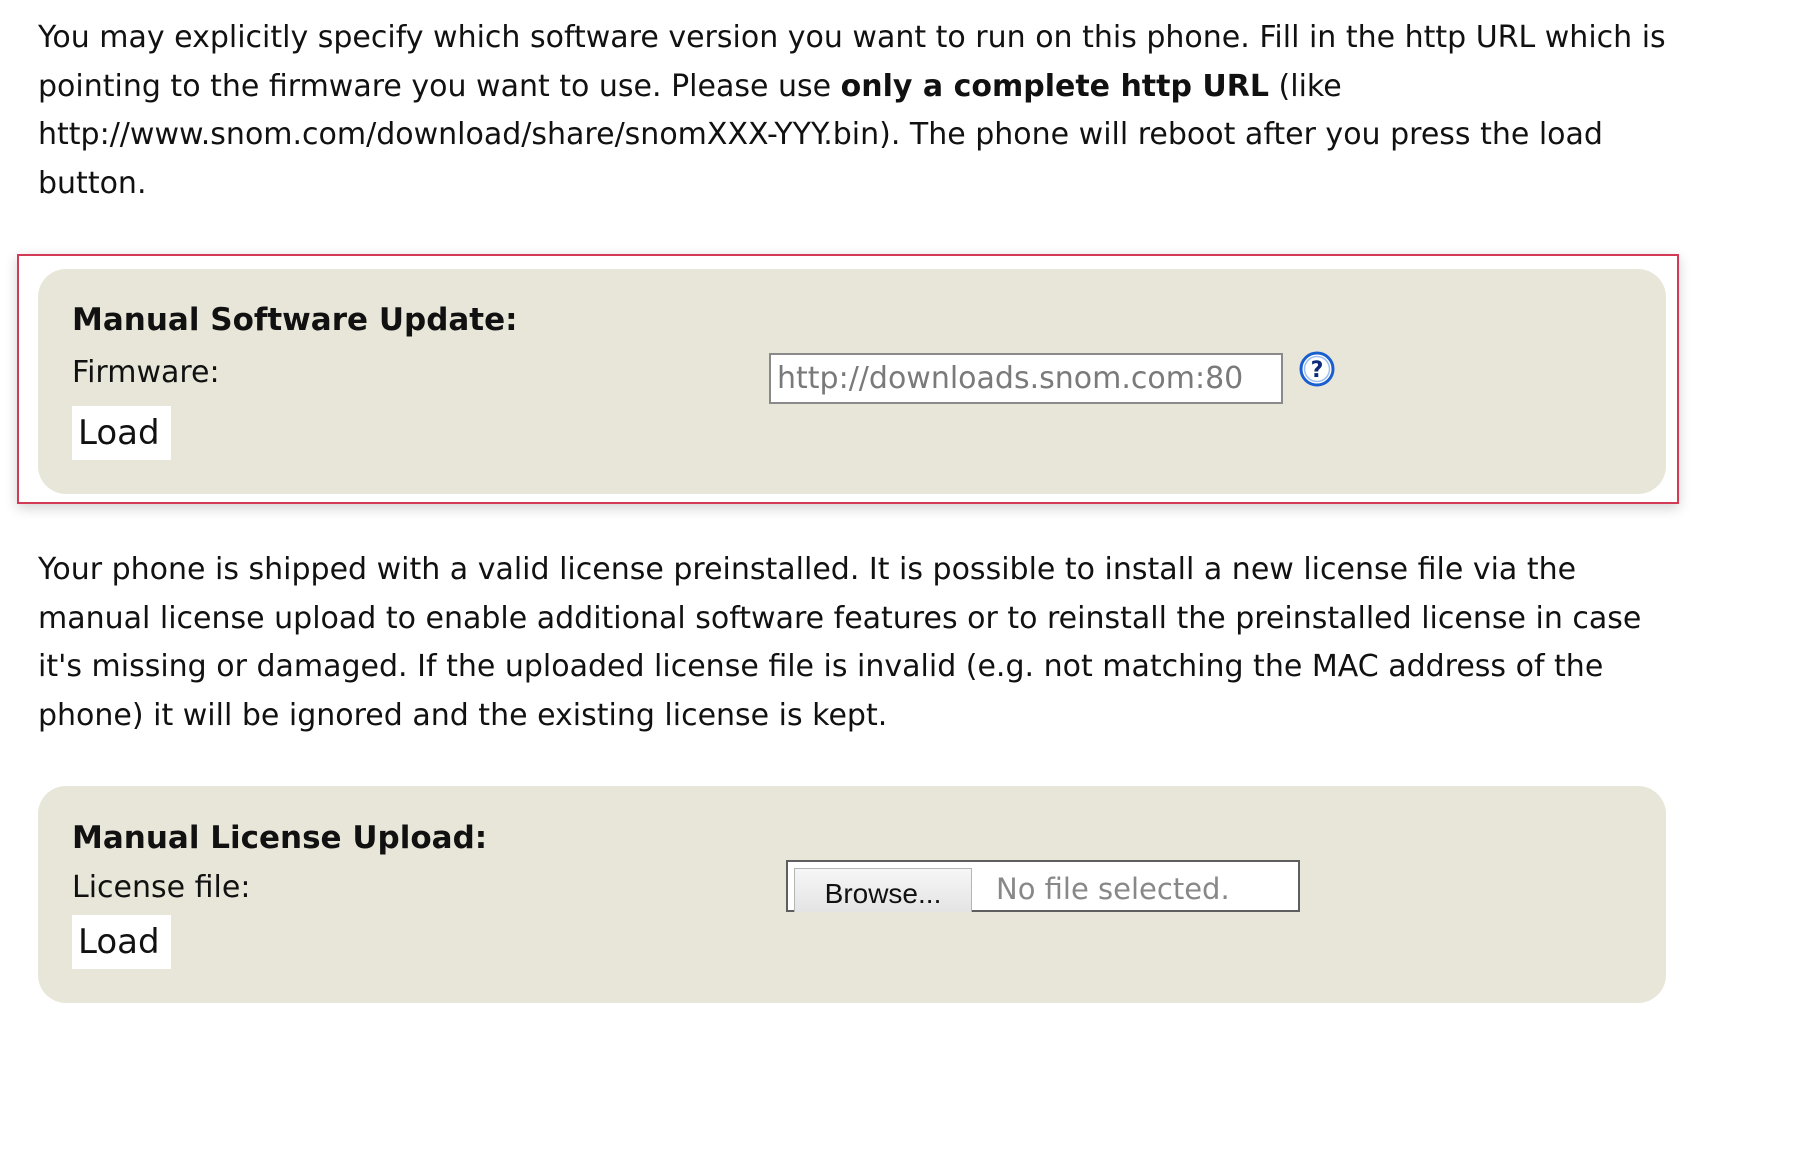 This screenshot has height=1172, width=1802. Describe the element at coordinates (121, 433) in the screenshot. I see `firmware-load-button: Load` at that location.